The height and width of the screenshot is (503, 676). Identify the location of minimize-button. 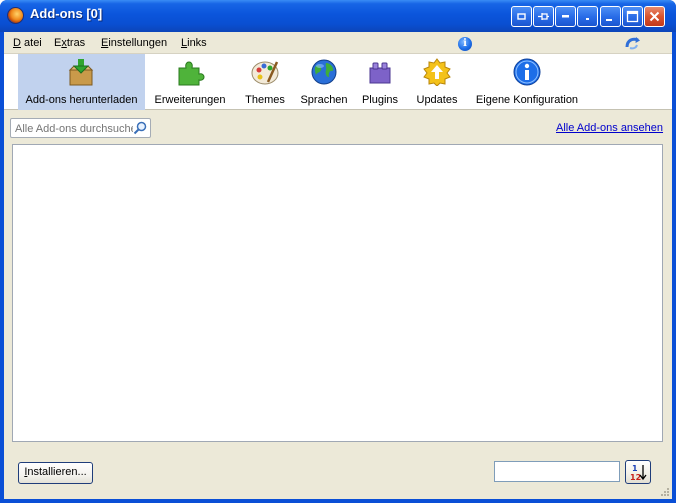
(610, 16).